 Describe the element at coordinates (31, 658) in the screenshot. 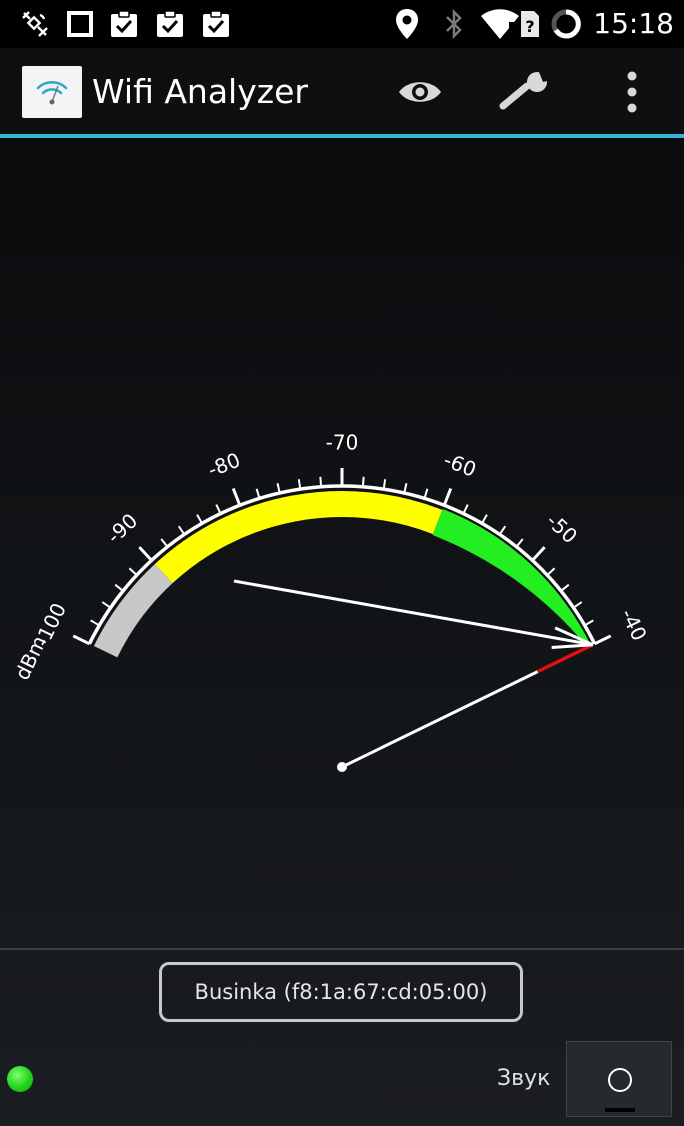

I see `unit-label: dBm` at that location.